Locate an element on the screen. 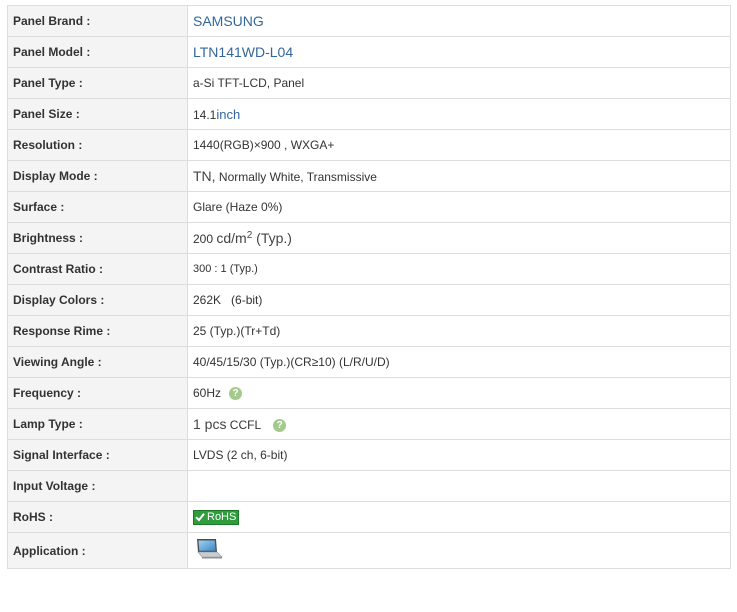 This screenshot has width=737, height=612. row-value: 40/45/15/30 (Typ.)(CR≥10) (L/R/U/D) is located at coordinates (459, 362).